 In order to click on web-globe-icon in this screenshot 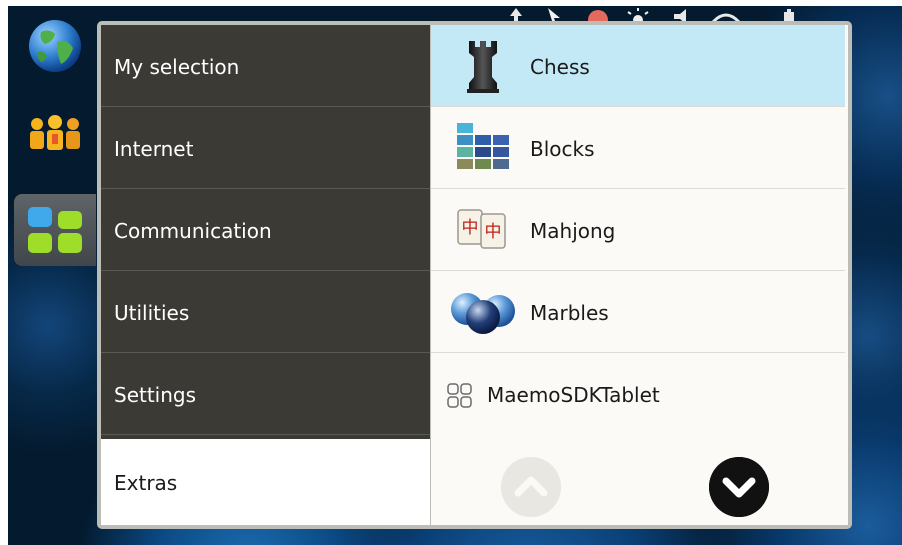, I will do `click(55, 46)`.